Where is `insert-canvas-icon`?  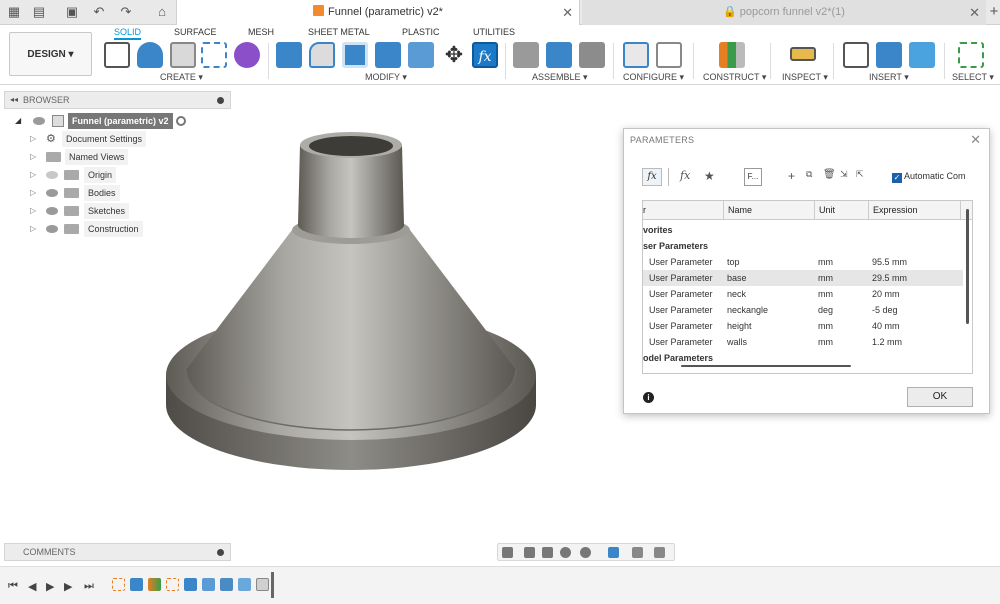
insert-canvas-icon is located at coordinates (922, 55).